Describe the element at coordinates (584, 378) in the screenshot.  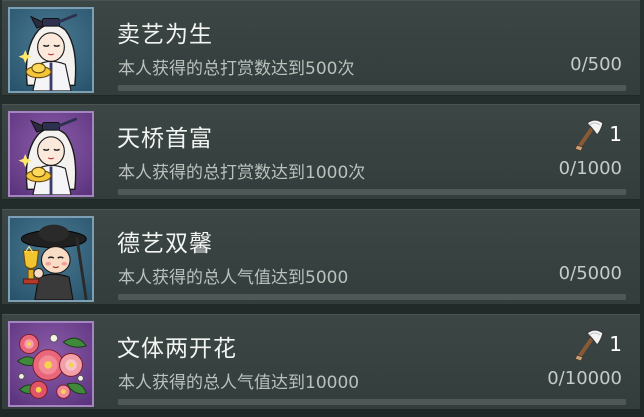
I see `progress-text: 0/10000` at that location.